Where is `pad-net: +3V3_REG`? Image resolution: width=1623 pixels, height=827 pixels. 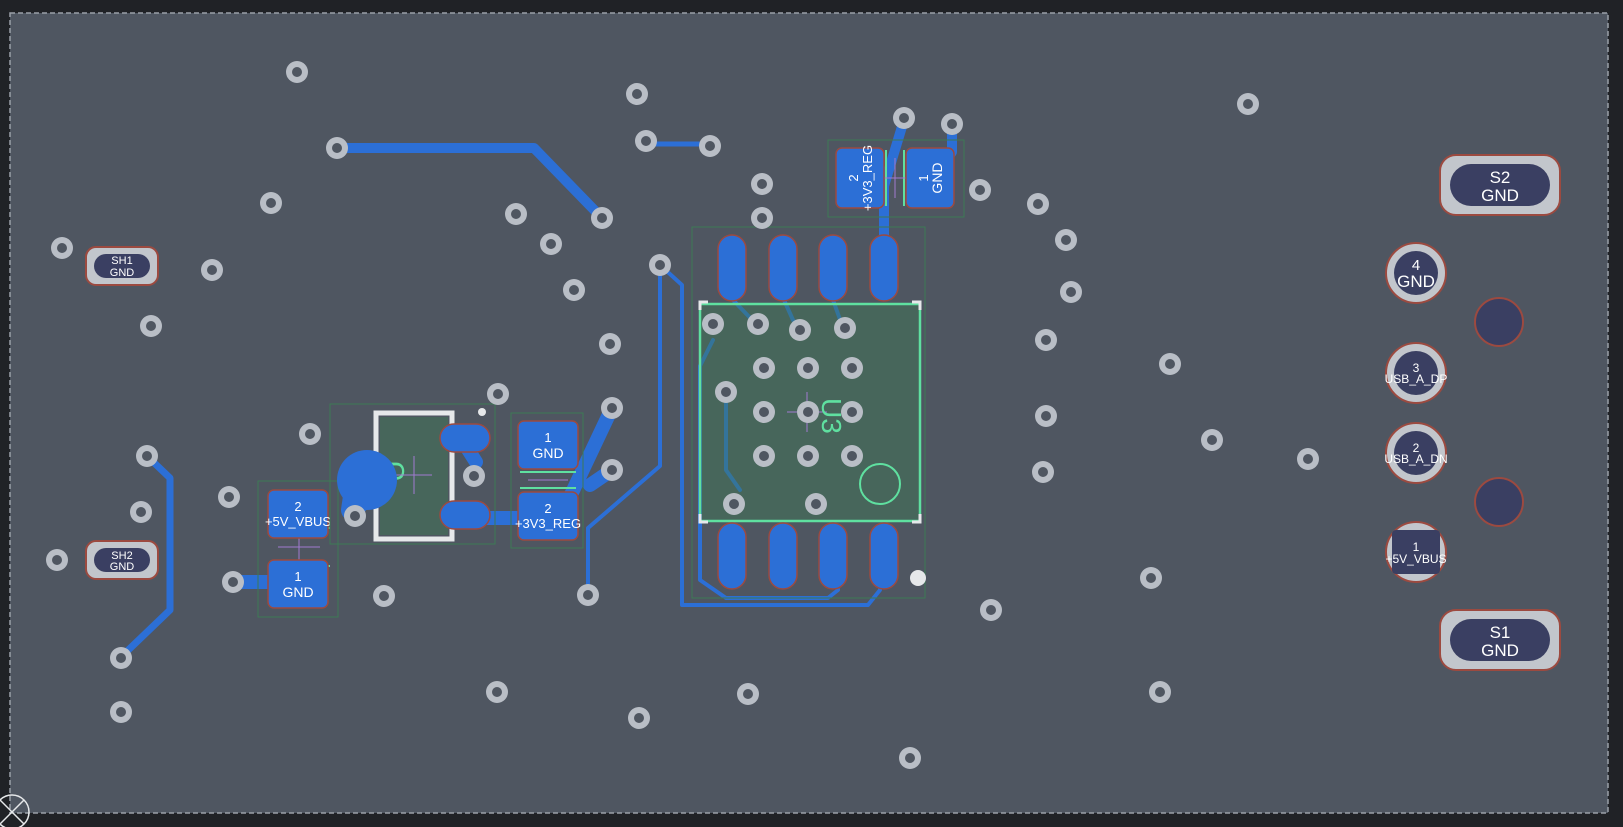
pad-net: +3V3_REG is located at coordinates (867, 178).